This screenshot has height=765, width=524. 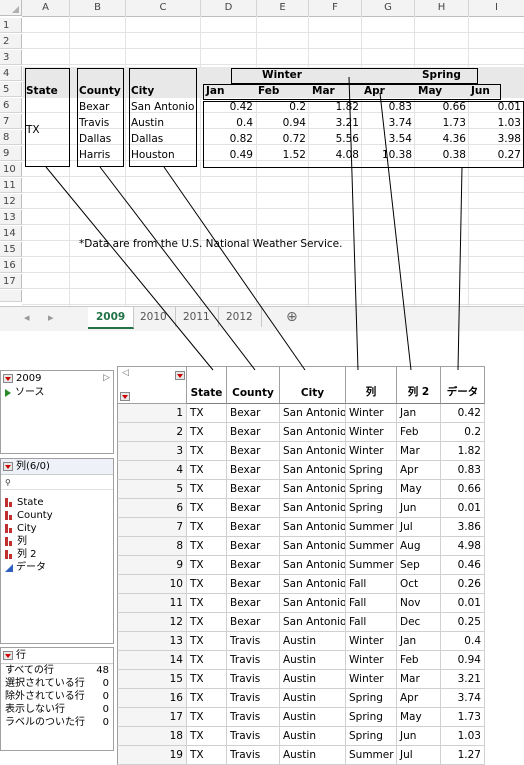 What do you see at coordinates (152, 660) in the screenshot?
I see `row-number: 14` at bounding box center [152, 660].